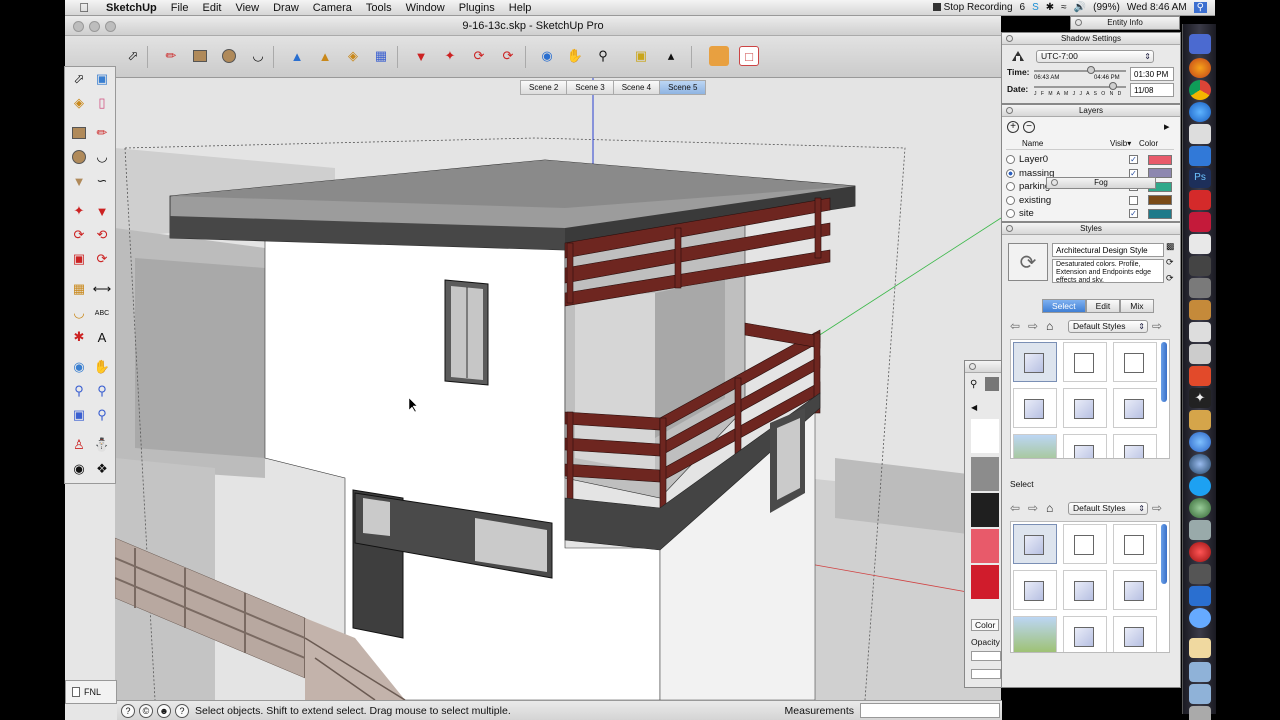 The height and width of the screenshot is (720, 1280). What do you see at coordinates (1164, 372) in the screenshot?
I see `style-grid-scrollbar` at bounding box center [1164, 372].